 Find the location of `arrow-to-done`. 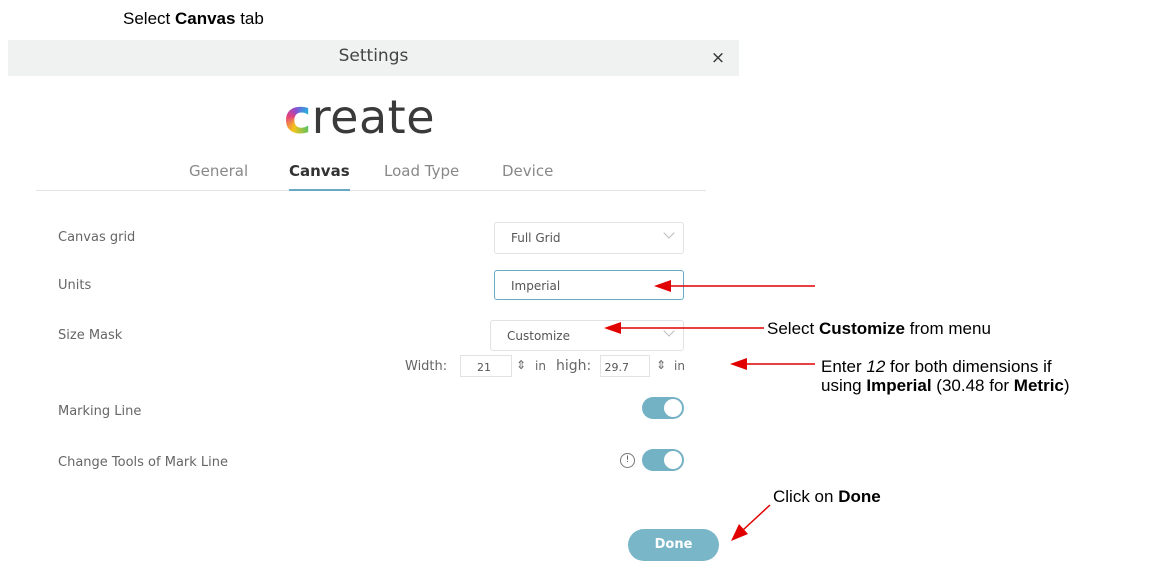

arrow-to-done is located at coordinates (756, 517).